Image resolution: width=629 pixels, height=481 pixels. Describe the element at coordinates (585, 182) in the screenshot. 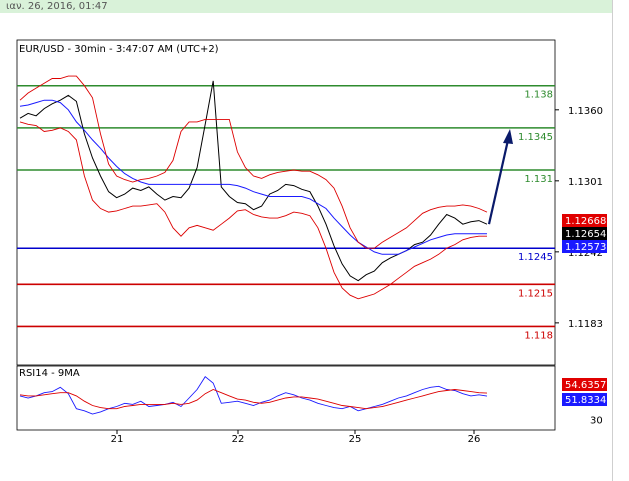

I see `y-tick-label: 1.1301` at that location.